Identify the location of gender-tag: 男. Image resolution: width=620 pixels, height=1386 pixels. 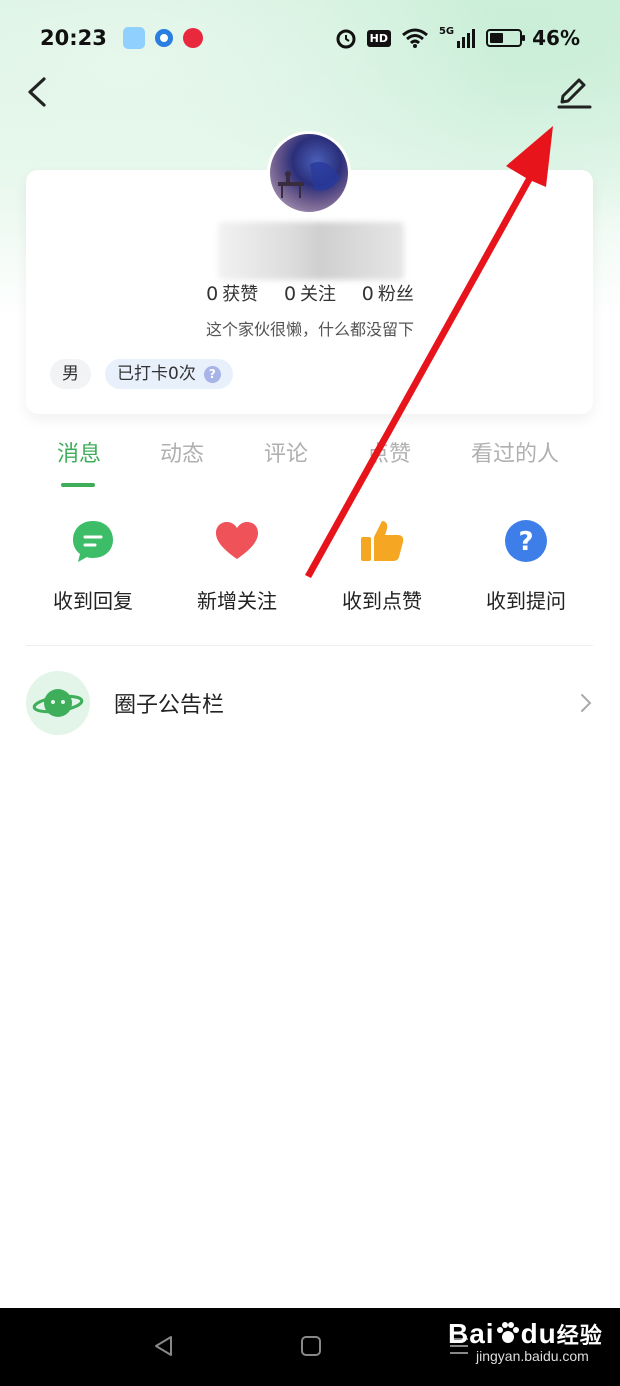
(70, 374).